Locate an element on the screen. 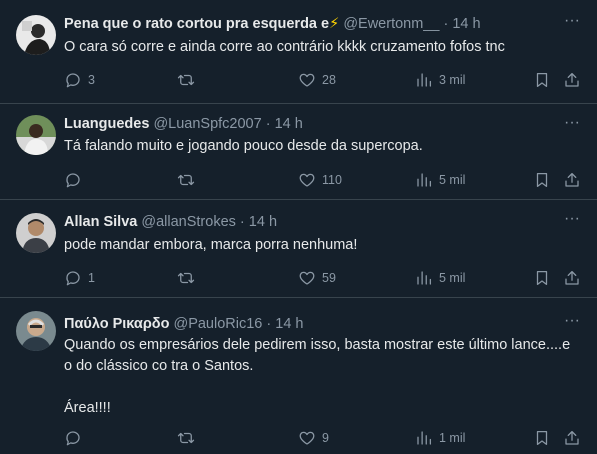  reply-button: 3 is located at coordinates (79, 80).